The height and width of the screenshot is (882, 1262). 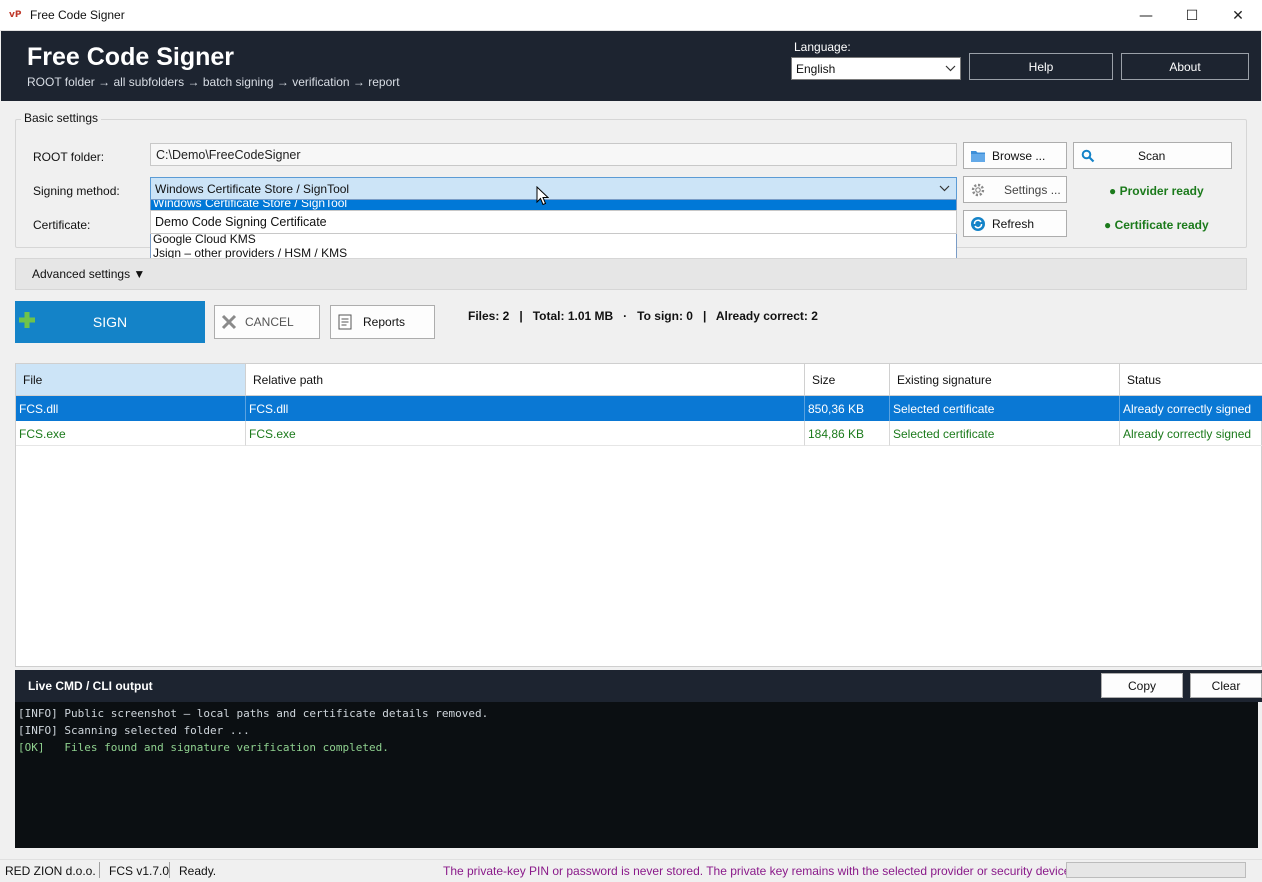 I want to click on refresh-icon, so click(x=978, y=224).